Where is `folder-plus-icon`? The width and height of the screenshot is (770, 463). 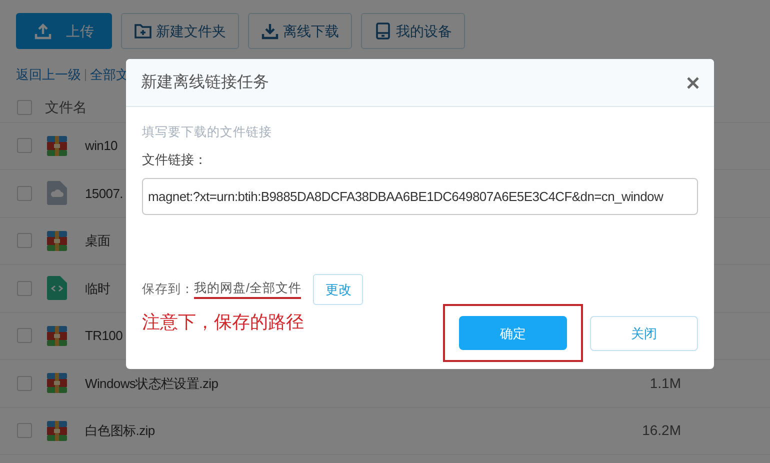 folder-plus-icon is located at coordinates (143, 31).